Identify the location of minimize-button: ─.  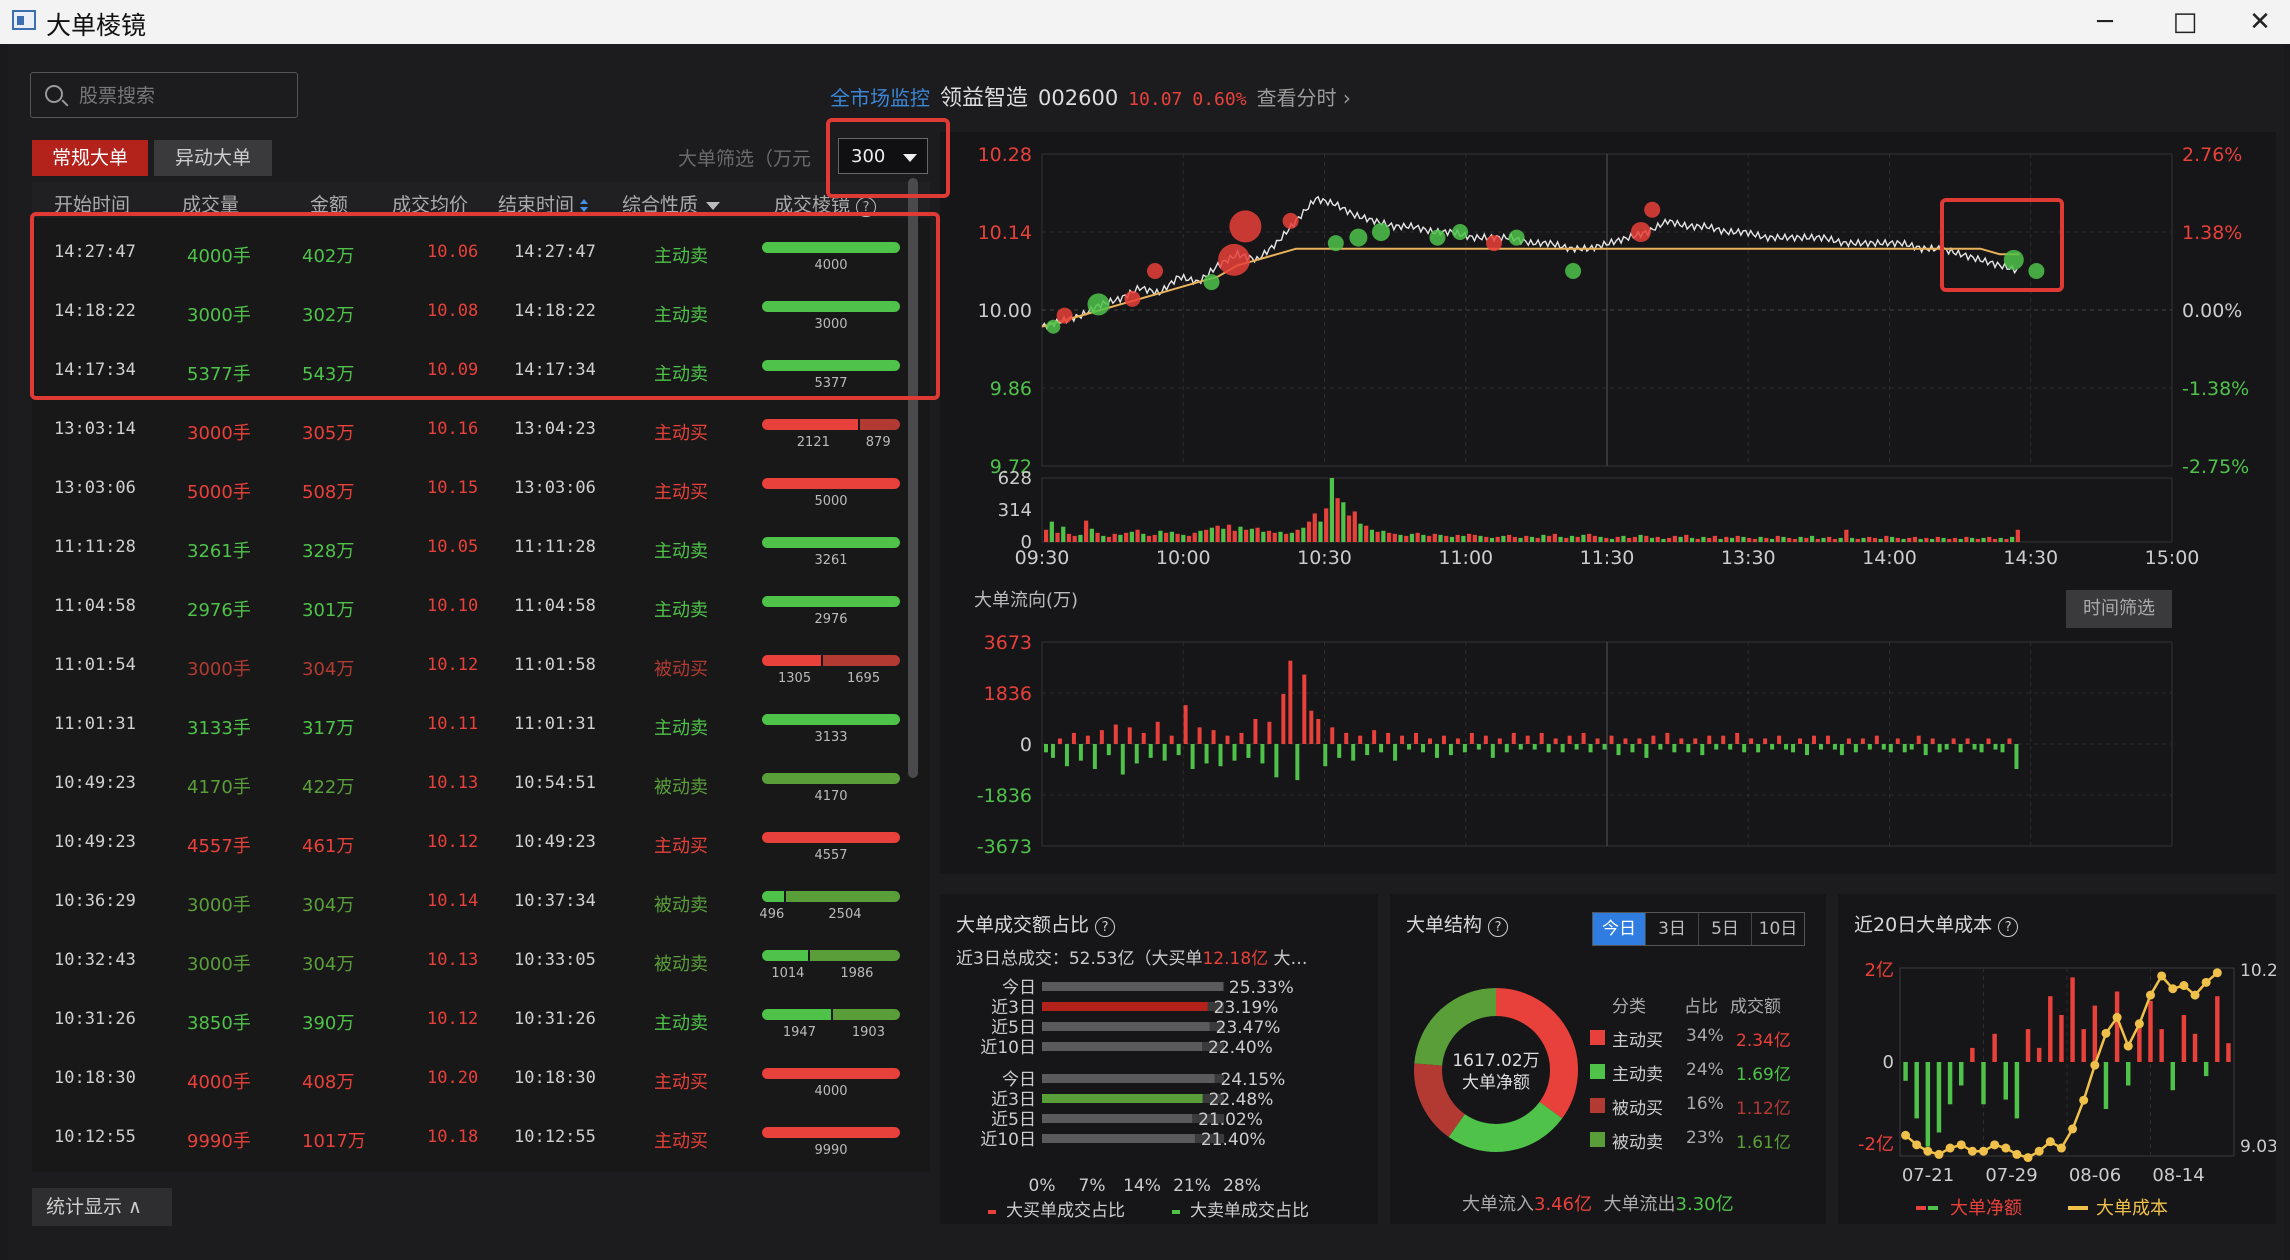
(2105, 22).